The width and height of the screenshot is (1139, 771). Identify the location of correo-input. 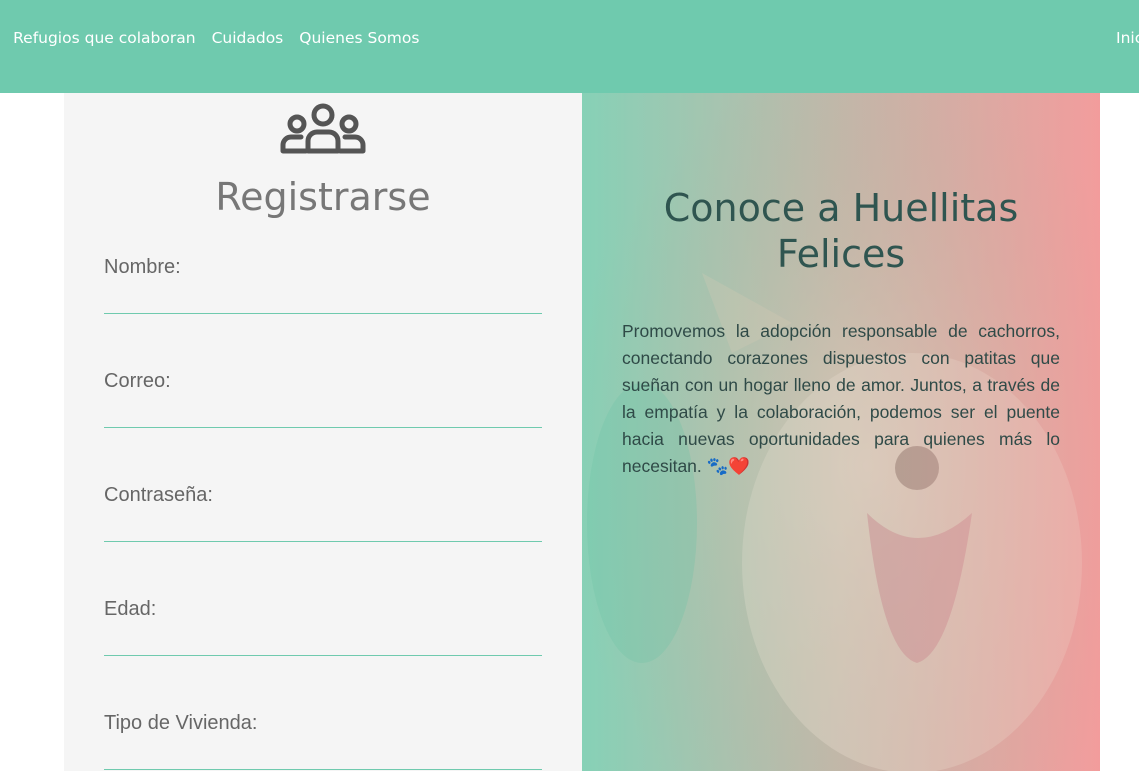
(323, 415).